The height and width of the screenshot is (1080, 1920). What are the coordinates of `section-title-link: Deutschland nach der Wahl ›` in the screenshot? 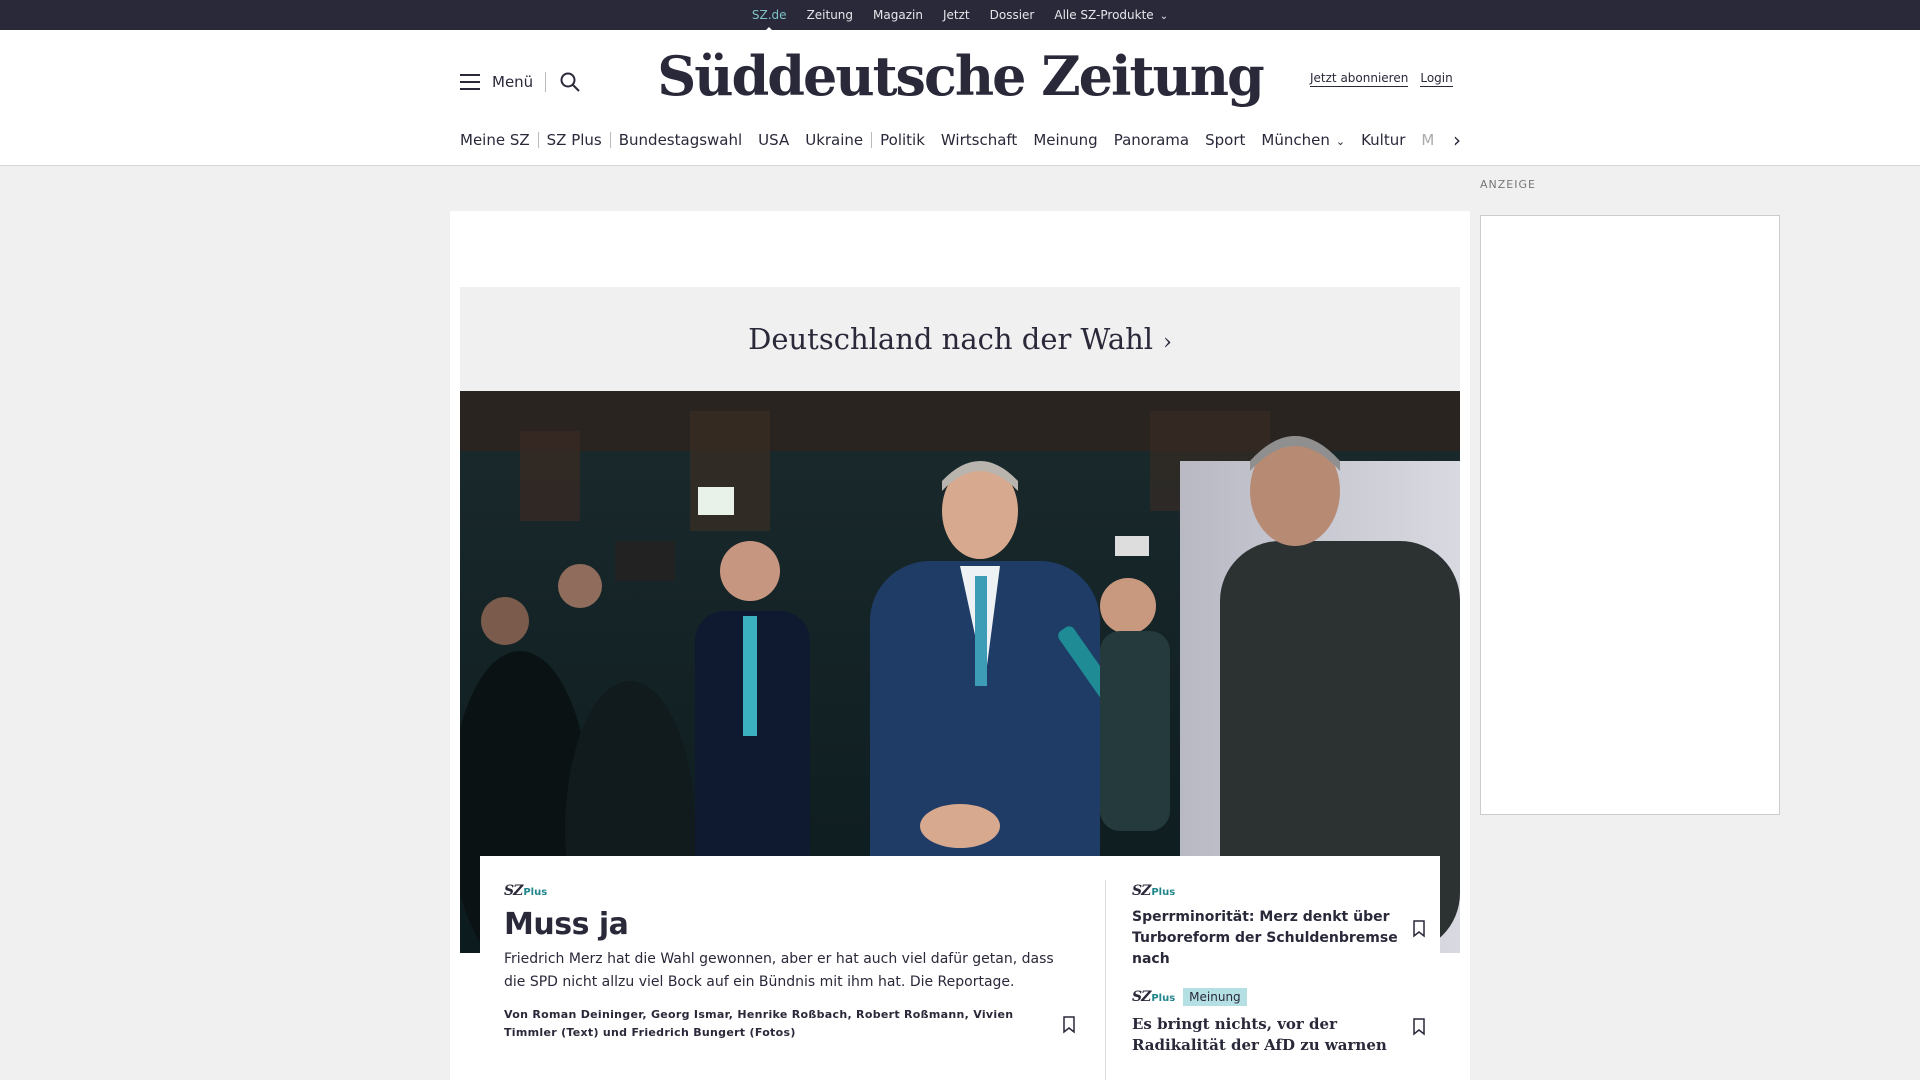 It's located at (960, 339).